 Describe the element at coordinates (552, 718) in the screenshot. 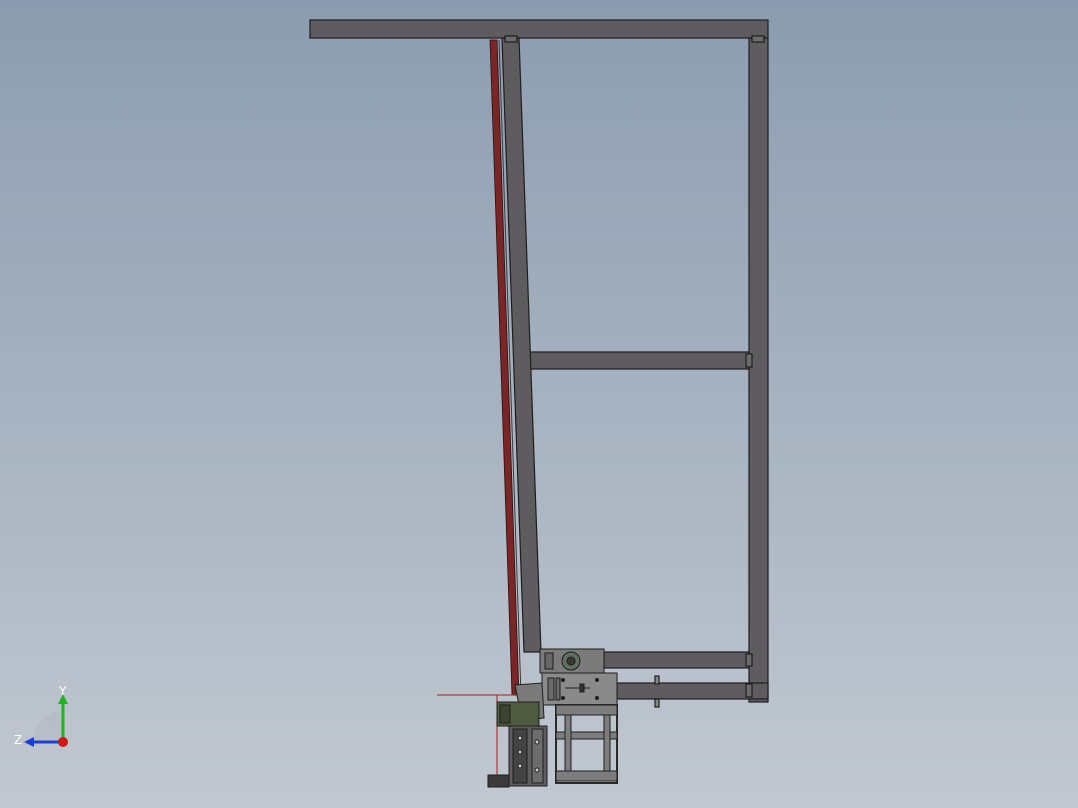

I see `drive-assembly` at that location.